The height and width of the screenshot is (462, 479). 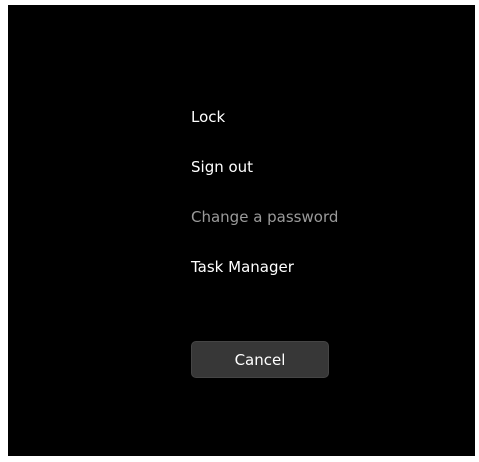 I want to click on cancel-button: Cancel, so click(x=260, y=359).